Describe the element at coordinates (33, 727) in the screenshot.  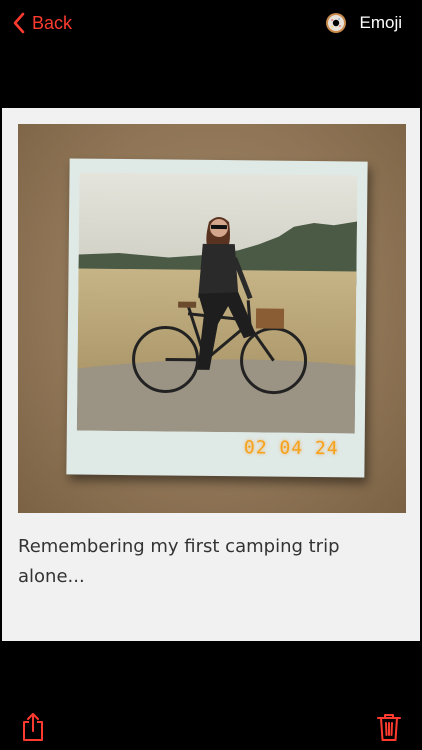
I see `share-icon` at that location.